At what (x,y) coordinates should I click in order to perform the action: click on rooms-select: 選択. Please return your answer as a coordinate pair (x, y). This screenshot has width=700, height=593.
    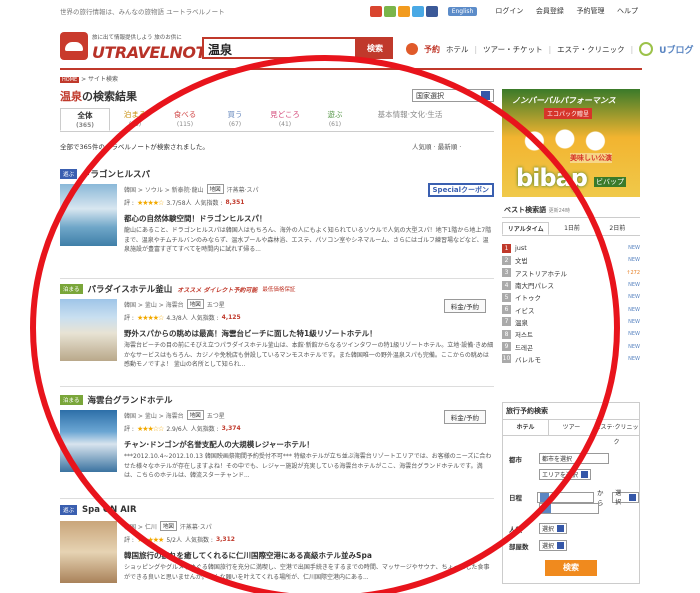
    Looking at the image, I should click on (553, 545).